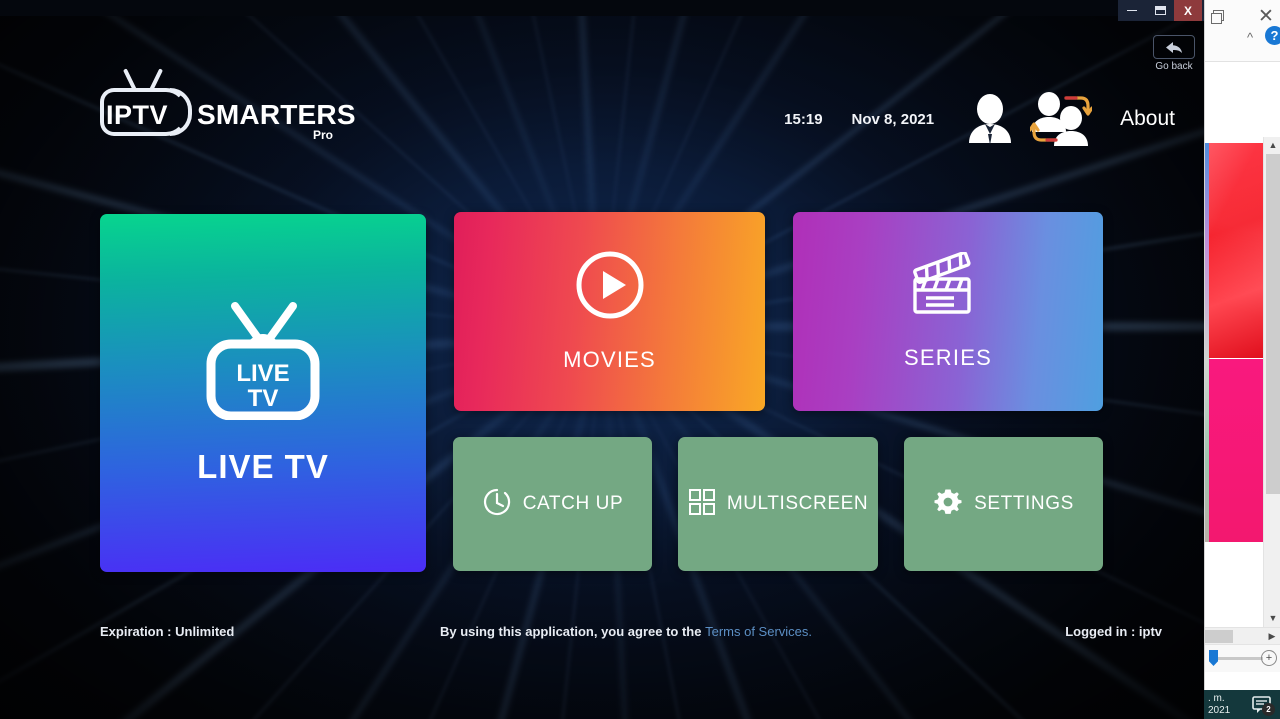  I want to click on minimize-icon, so click(1132, 10).